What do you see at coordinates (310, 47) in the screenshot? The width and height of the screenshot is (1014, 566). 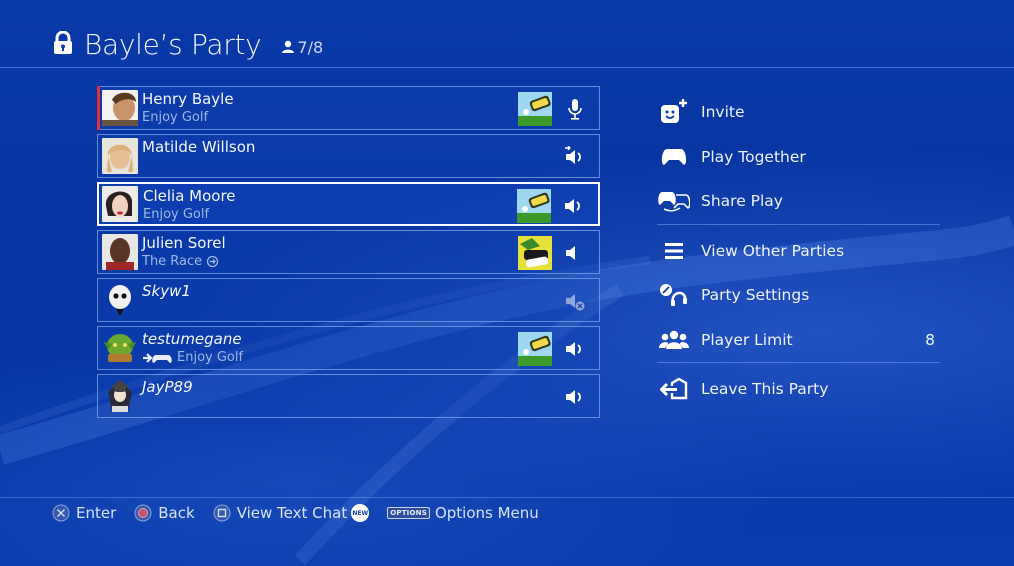 I see `member-count-text: 7/8` at bounding box center [310, 47].